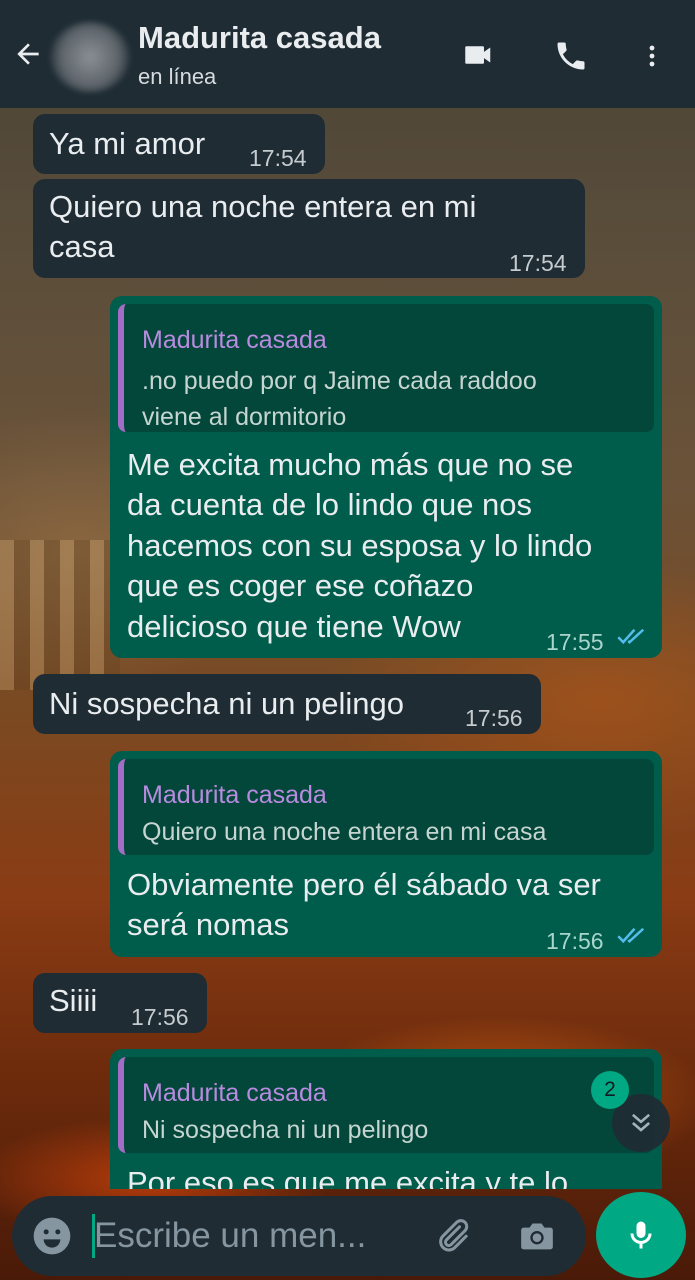 This screenshot has width=695, height=1280. What do you see at coordinates (575, 642) in the screenshot?
I see `message-time: 17:55` at bounding box center [575, 642].